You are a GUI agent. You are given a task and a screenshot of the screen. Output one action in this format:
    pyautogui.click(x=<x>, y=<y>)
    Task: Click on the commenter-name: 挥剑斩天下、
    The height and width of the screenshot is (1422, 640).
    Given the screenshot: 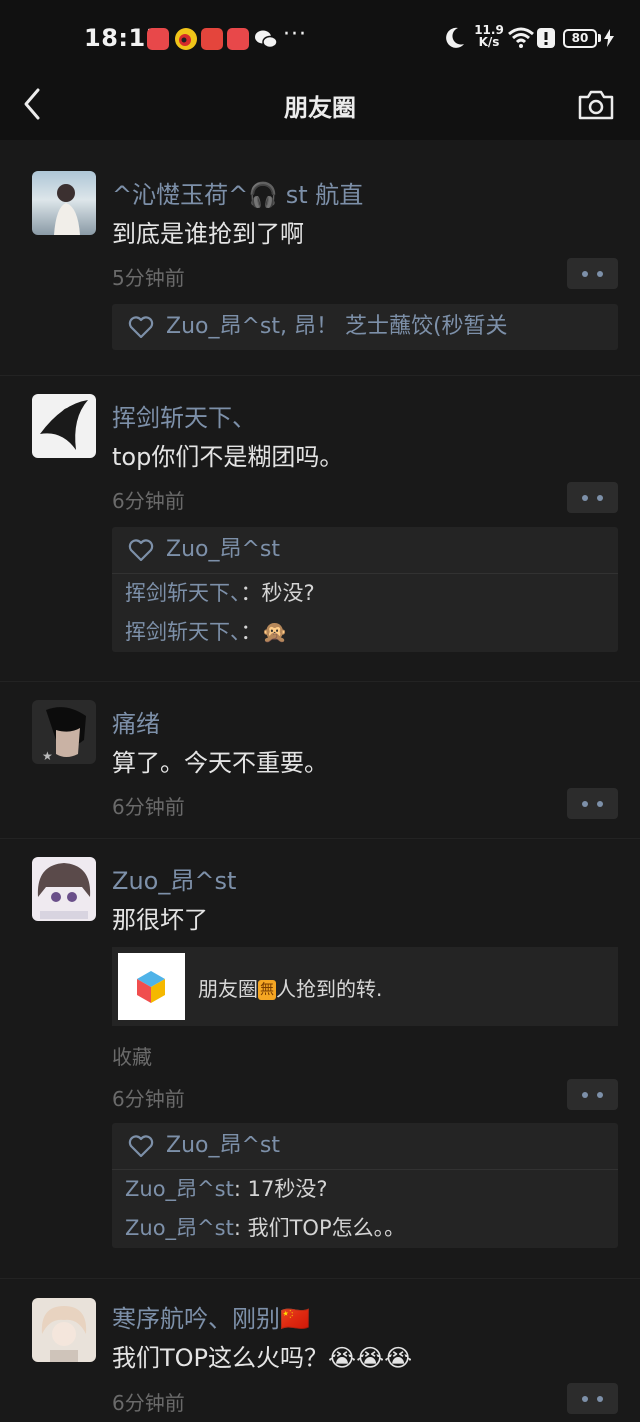 What is the action you would take?
    pyautogui.click(x=184, y=415)
    